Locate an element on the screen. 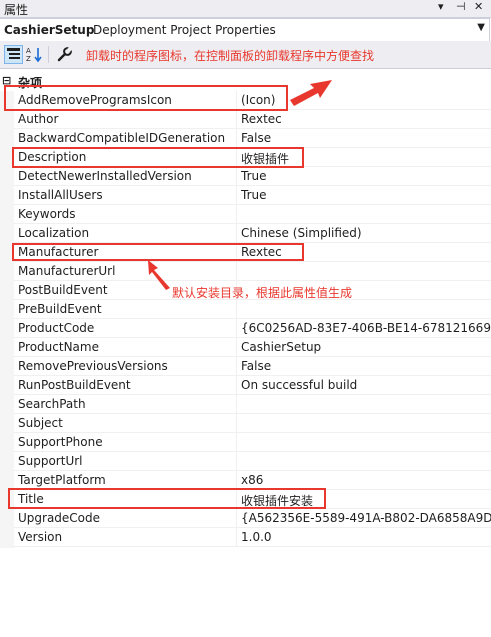 The width and height of the screenshot is (491, 637). svg-text: Z is located at coordinates (28, 59).